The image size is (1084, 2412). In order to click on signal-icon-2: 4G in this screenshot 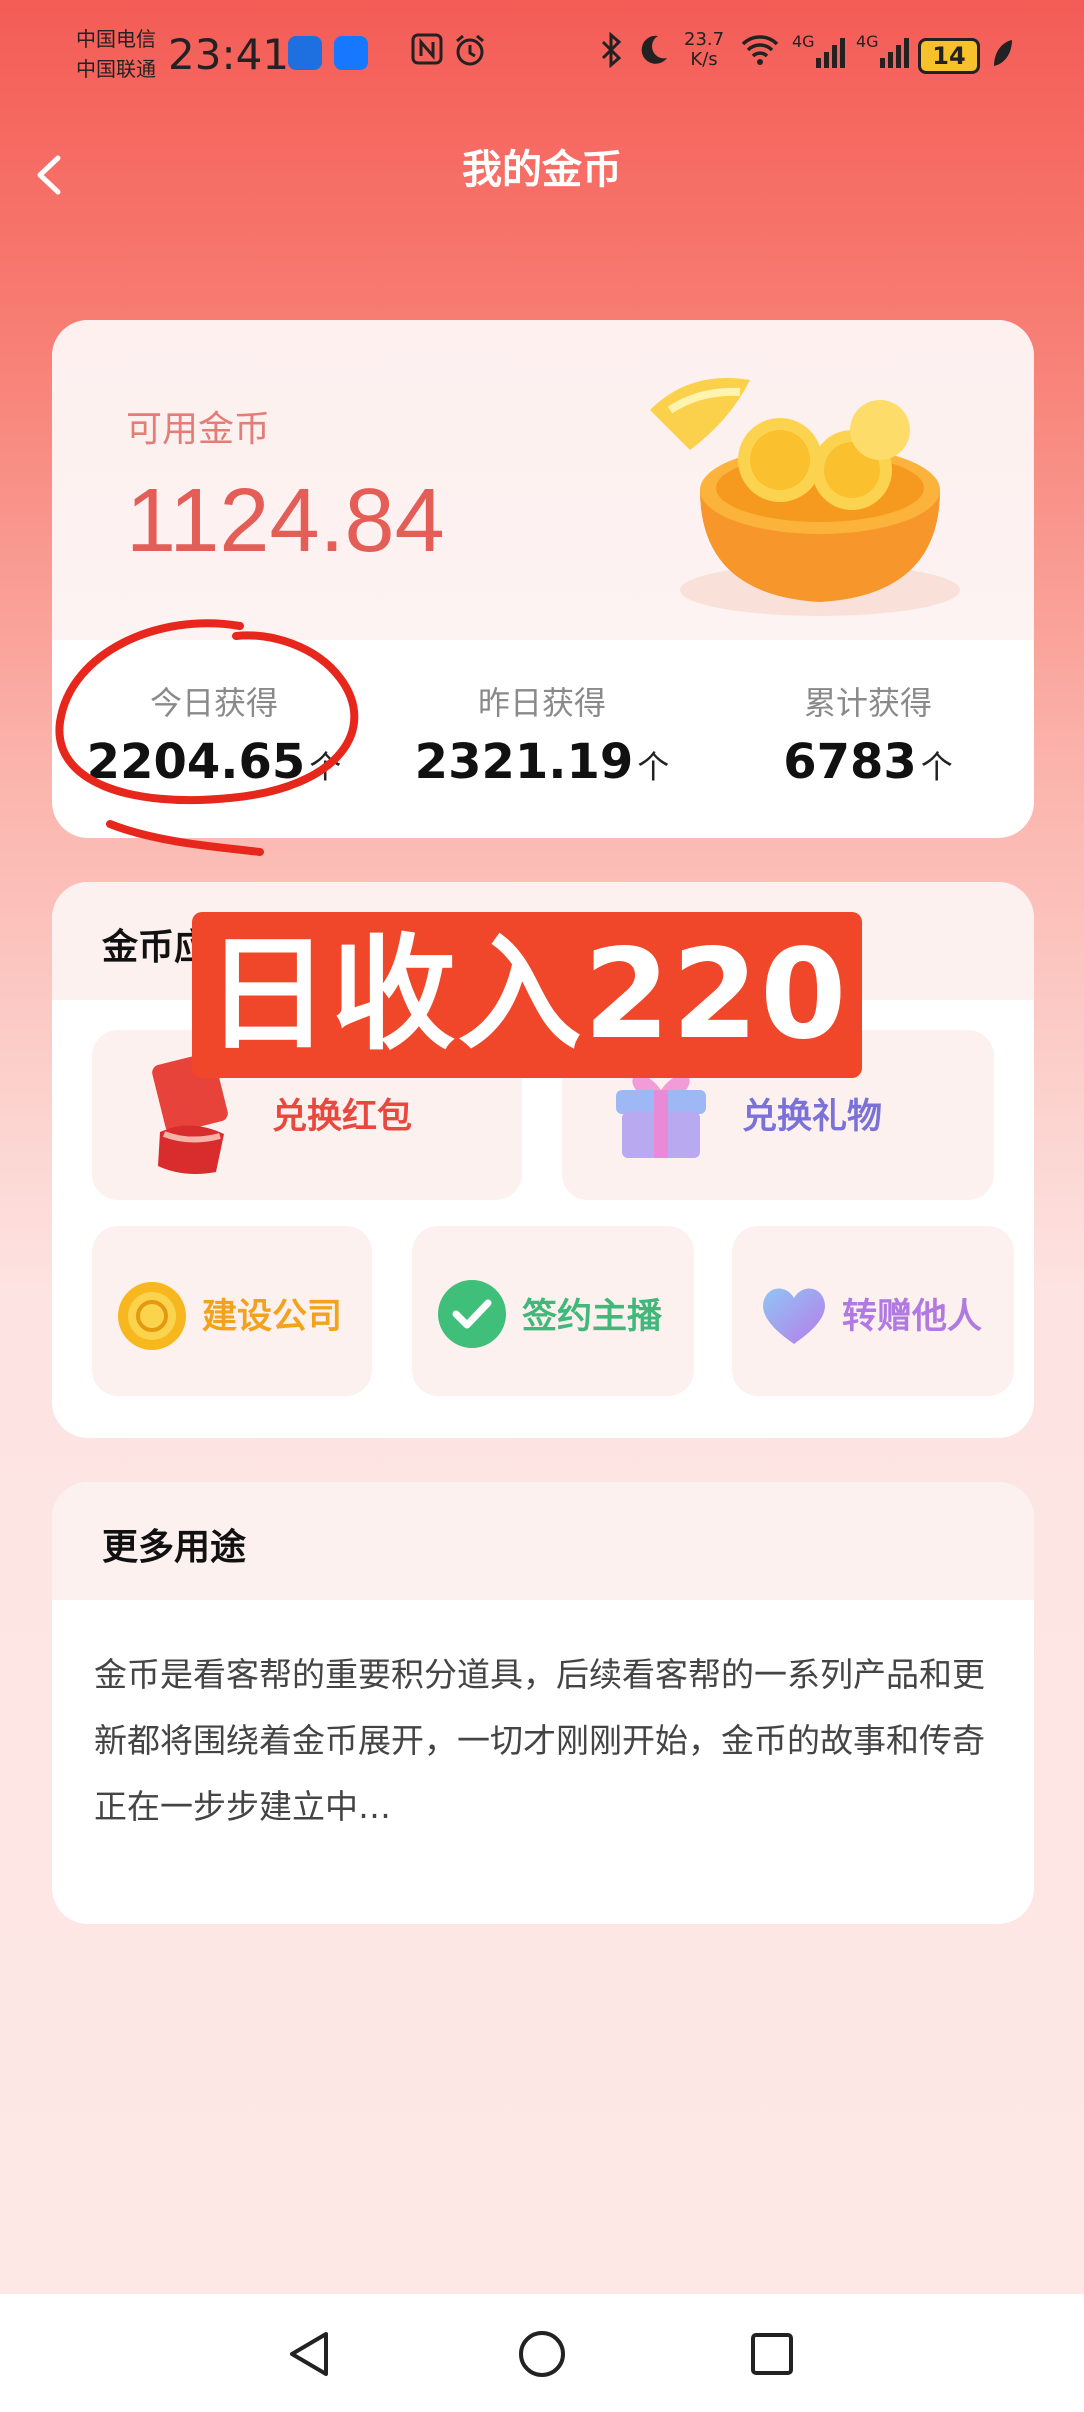, I will do `click(886, 54)`.